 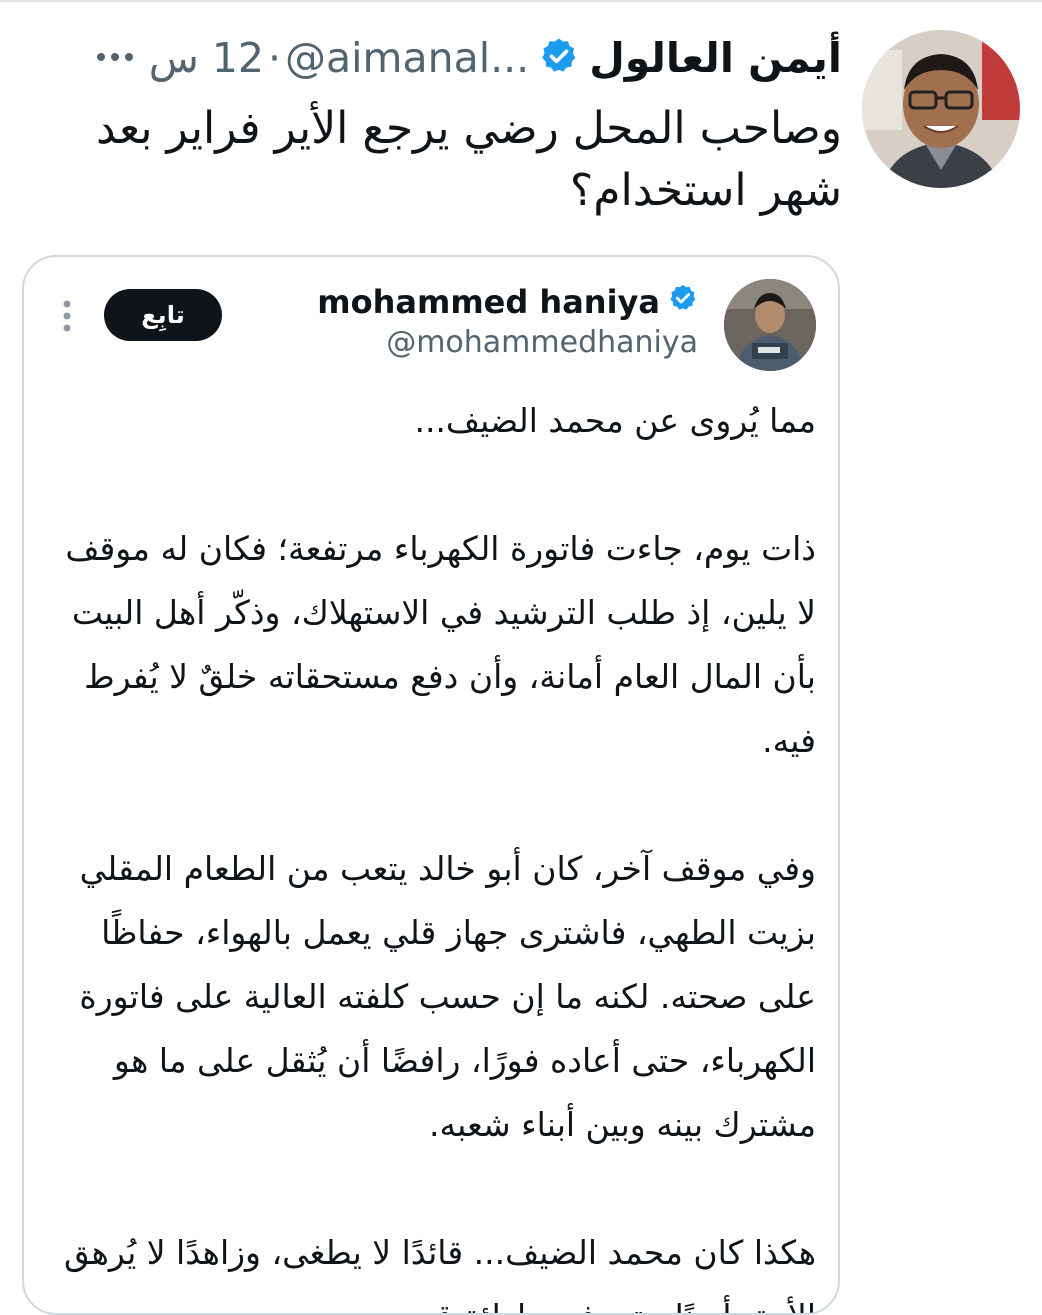 What do you see at coordinates (542, 342) in the screenshot?
I see `quoted-author-handle: @mohammedhaniya` at bounding box center [542, 342].